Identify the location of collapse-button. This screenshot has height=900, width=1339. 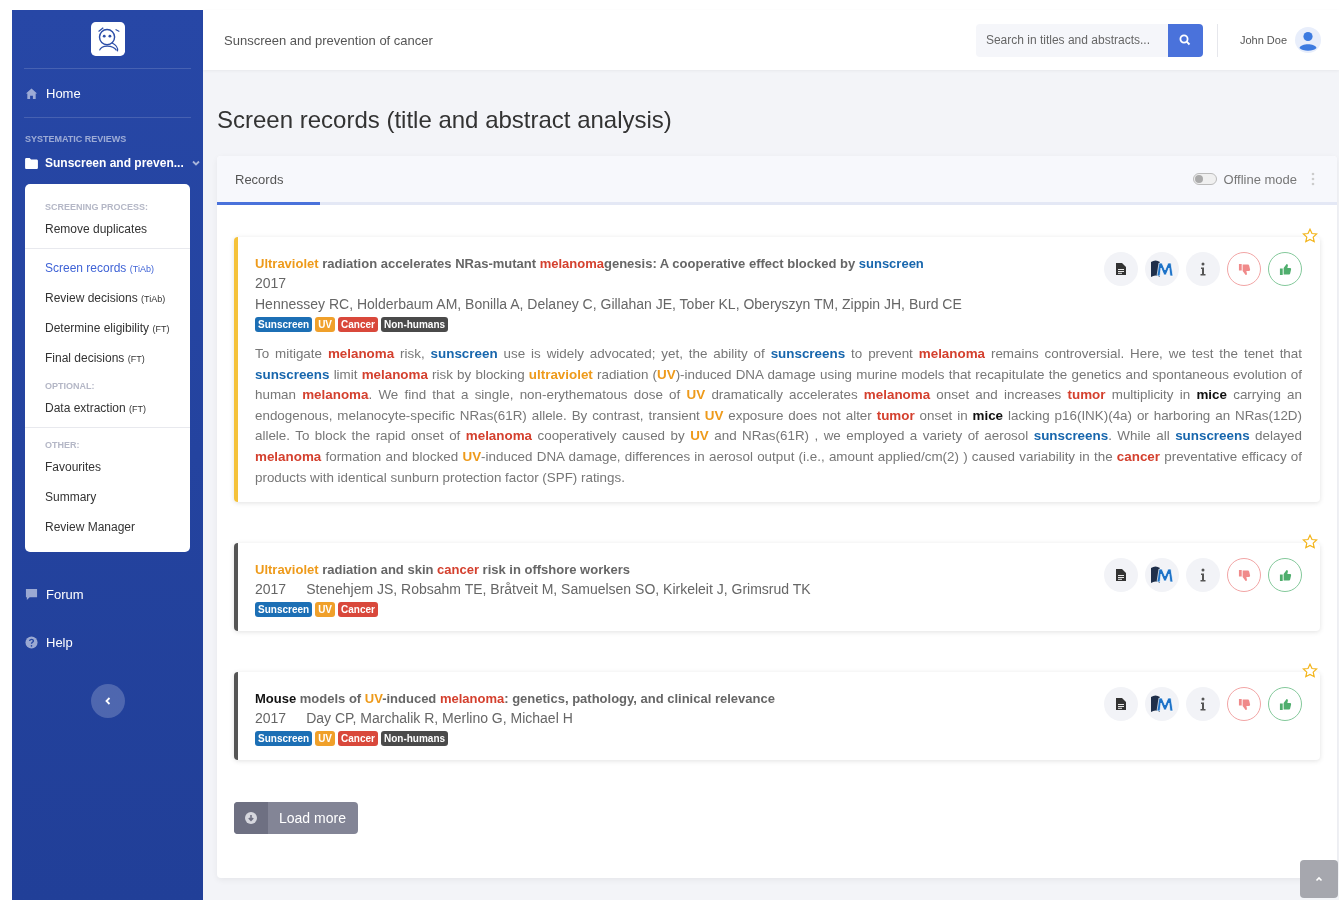
(107, 701).